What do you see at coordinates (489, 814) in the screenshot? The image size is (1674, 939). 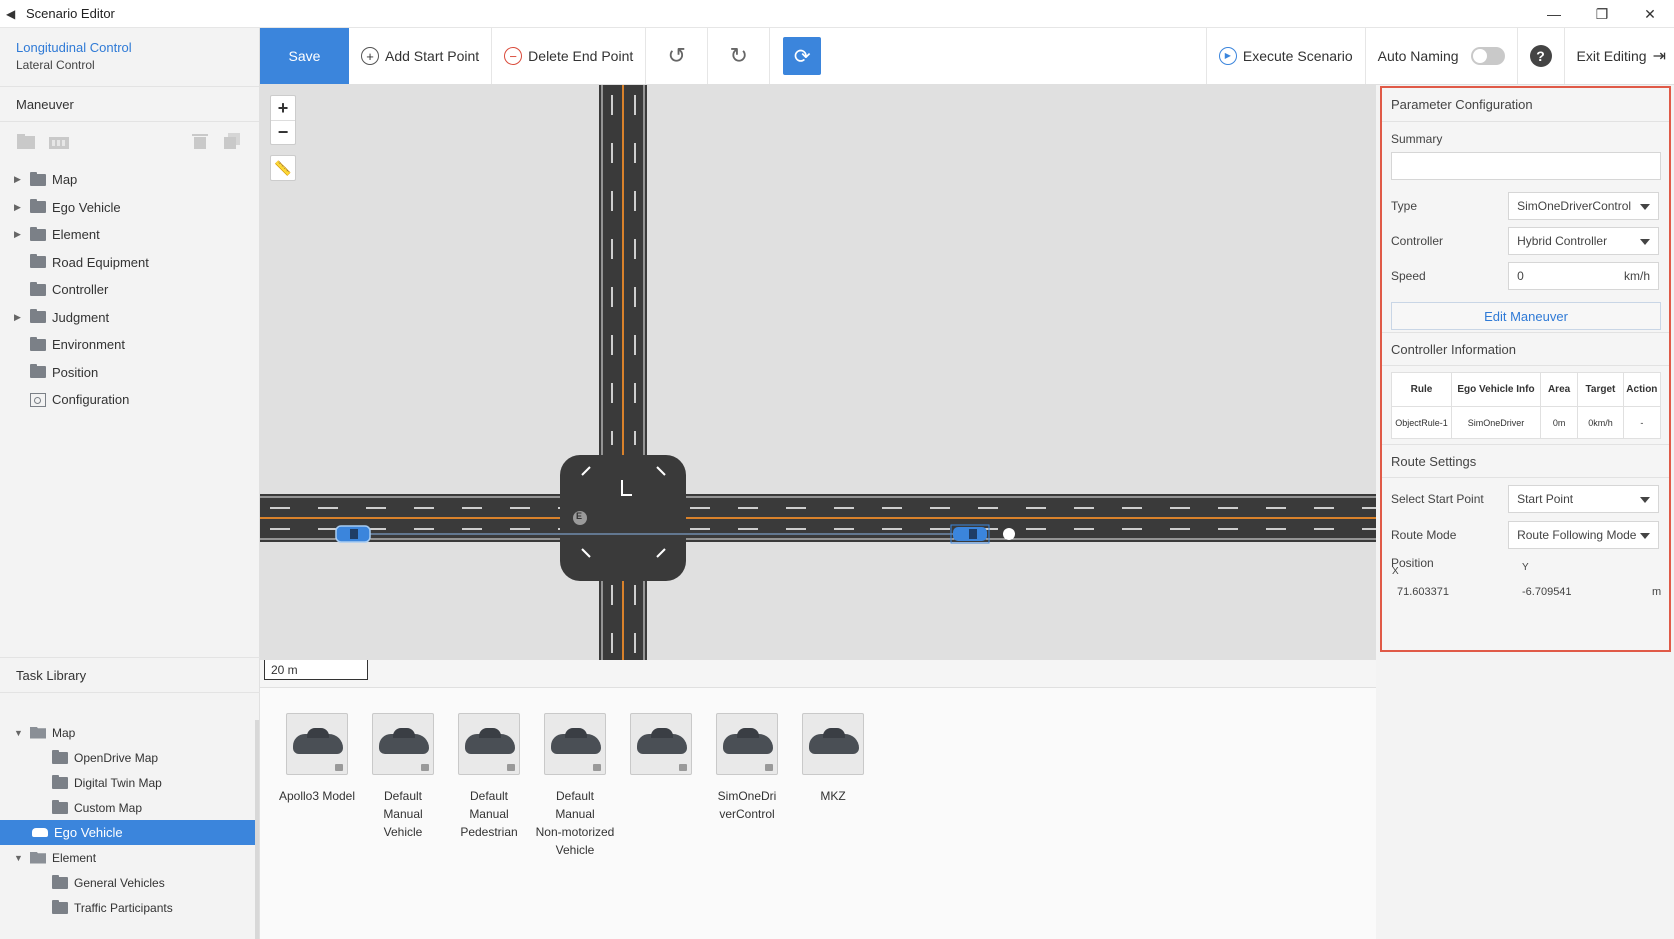 I see `library-card-label: Default Manual Pedestrian` at bounding box center [489, 814].